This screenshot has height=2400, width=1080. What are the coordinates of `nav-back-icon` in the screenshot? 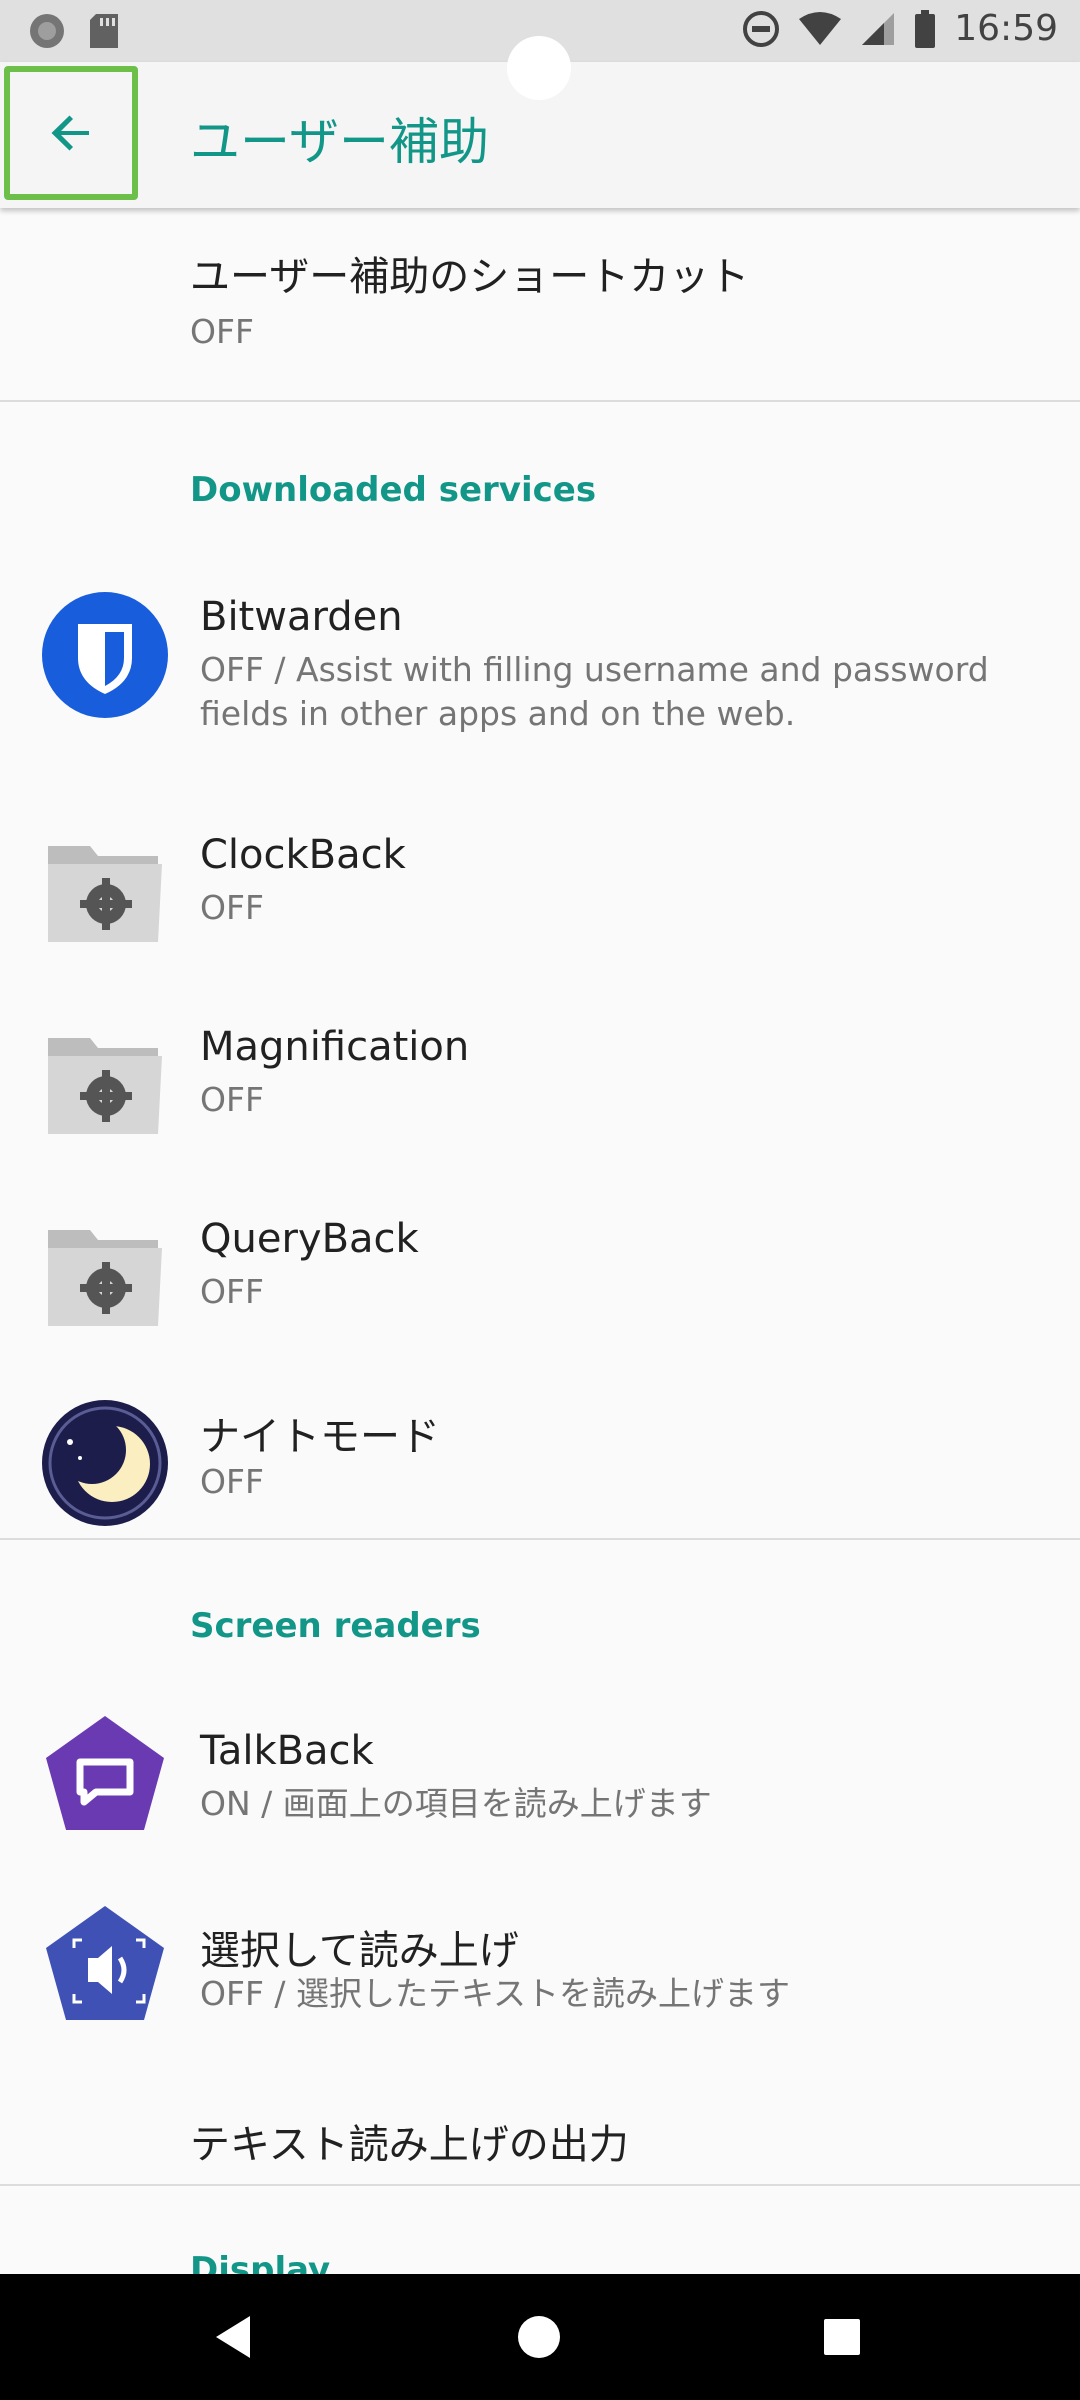 It's located at (235, 2337).